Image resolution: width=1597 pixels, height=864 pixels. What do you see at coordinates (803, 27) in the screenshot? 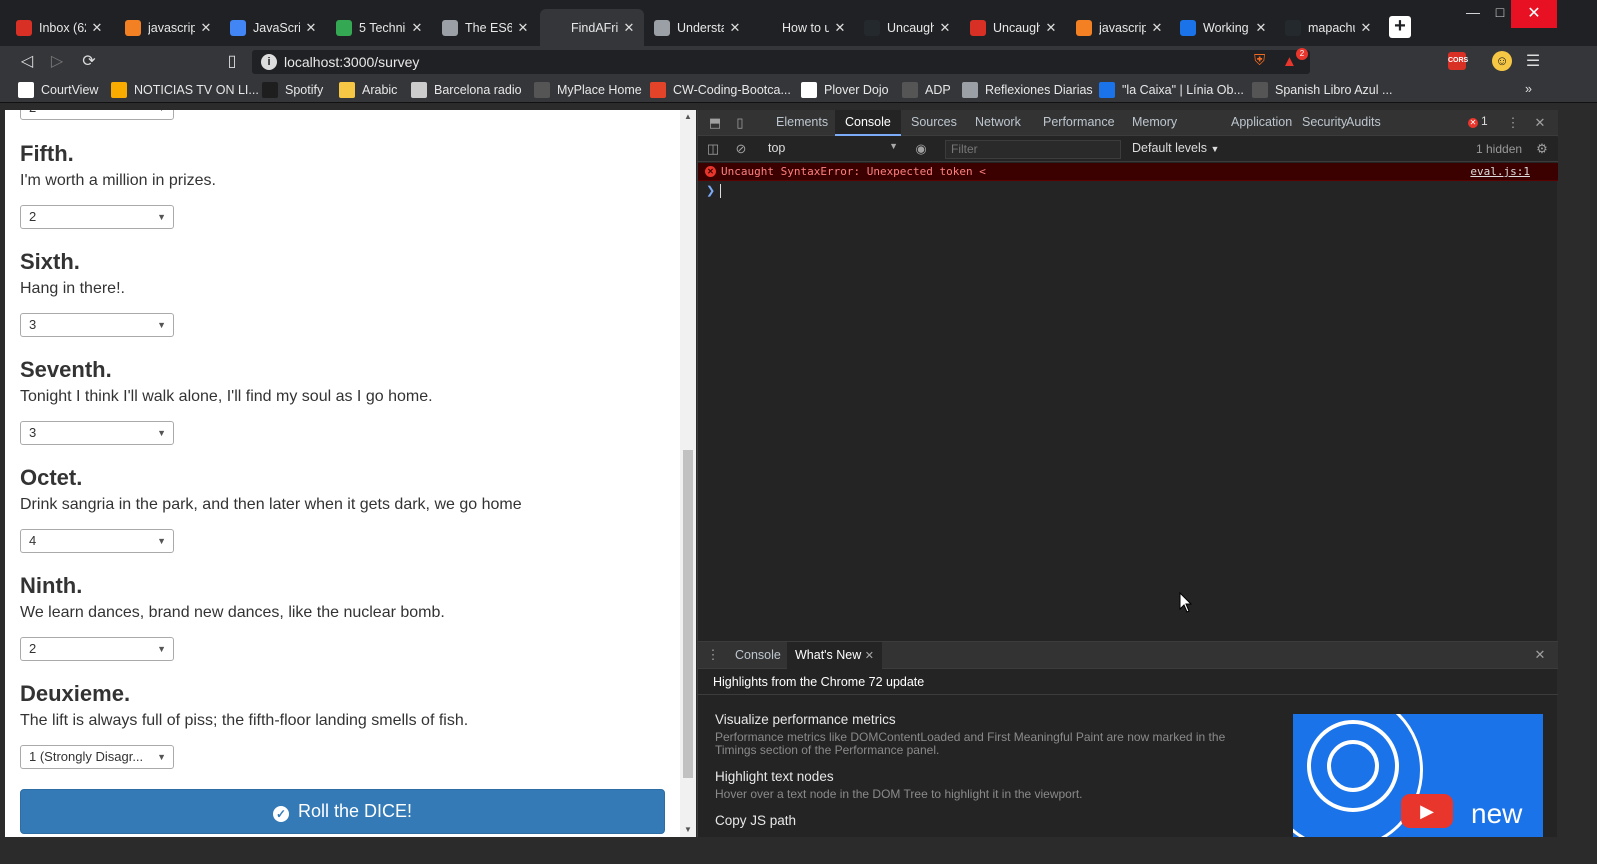
I see `browser-tab: How to u ✕` at bounding box center [803, 27].